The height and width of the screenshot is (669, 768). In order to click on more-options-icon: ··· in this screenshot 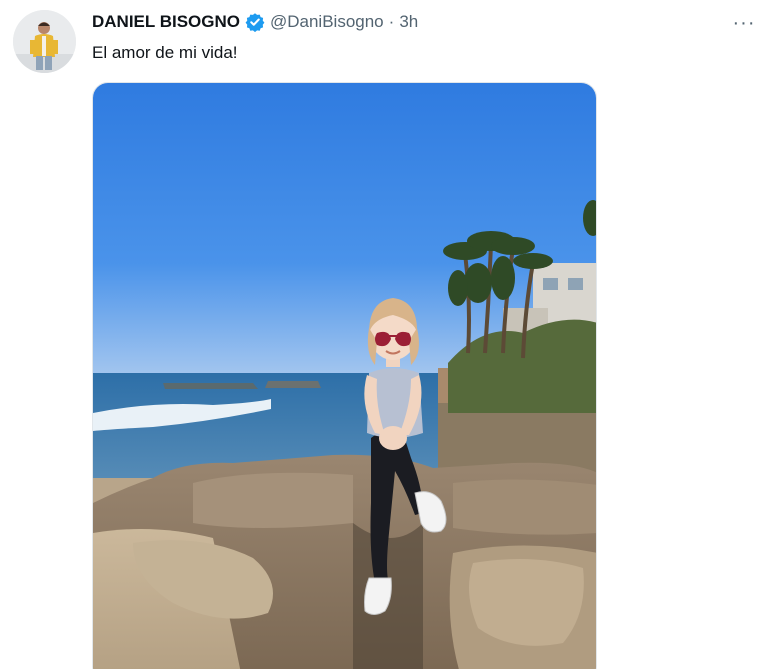, I will do `click(744, 23)`.